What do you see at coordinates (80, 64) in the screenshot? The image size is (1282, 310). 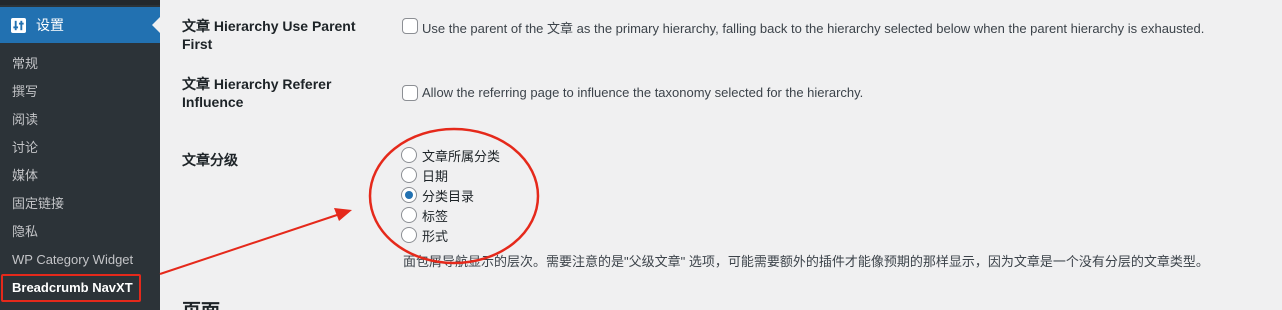 I see `submenu-item-general: 常规` at bounding box center [80, 64].